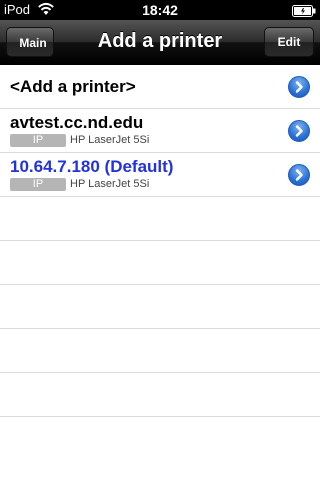 The width and height of the screenshot is (320, 480). Describe the element at coordinates (160, 131) in the screenshot. I see `list-item-printer: avtest.cc.nd.edu IP HP LaserJet 5Si` at that location.